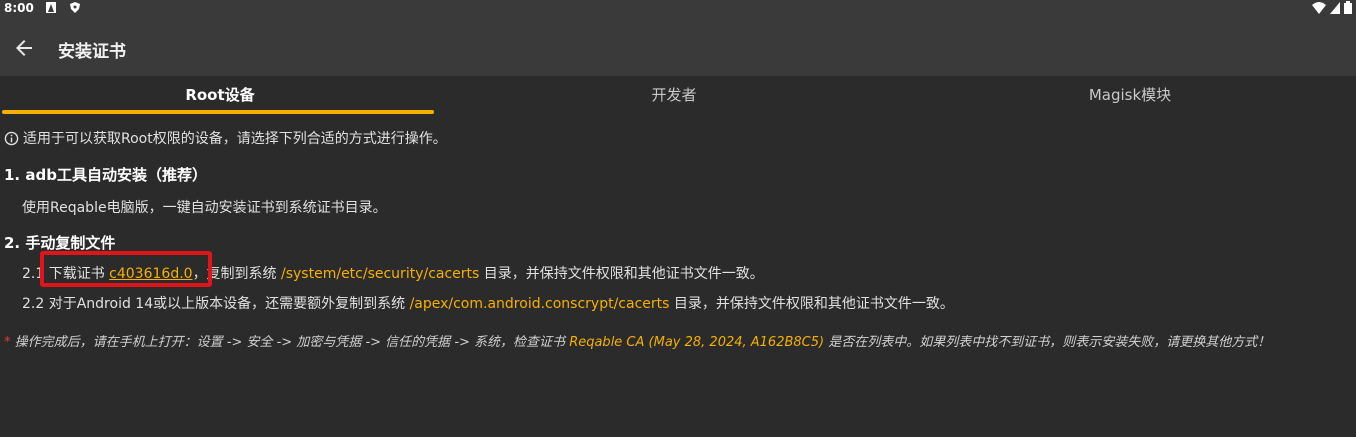 The width and height of the screenshot is (1356, 437). What do you see at coordinates (235, 139) in the screenshot?
I see `info-text: 适用于可以获取Root权限的设备，请选择下列合适的方式进行操作。` at bounding box center [235, 139].